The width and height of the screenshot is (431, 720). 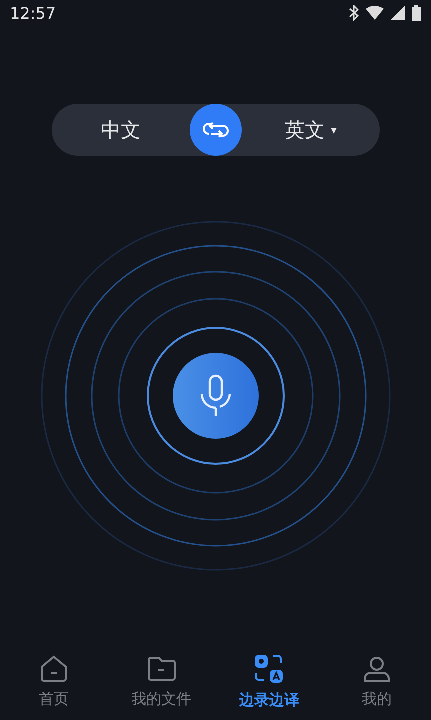 I want to click on home-icon, so click(x=53, y=669).